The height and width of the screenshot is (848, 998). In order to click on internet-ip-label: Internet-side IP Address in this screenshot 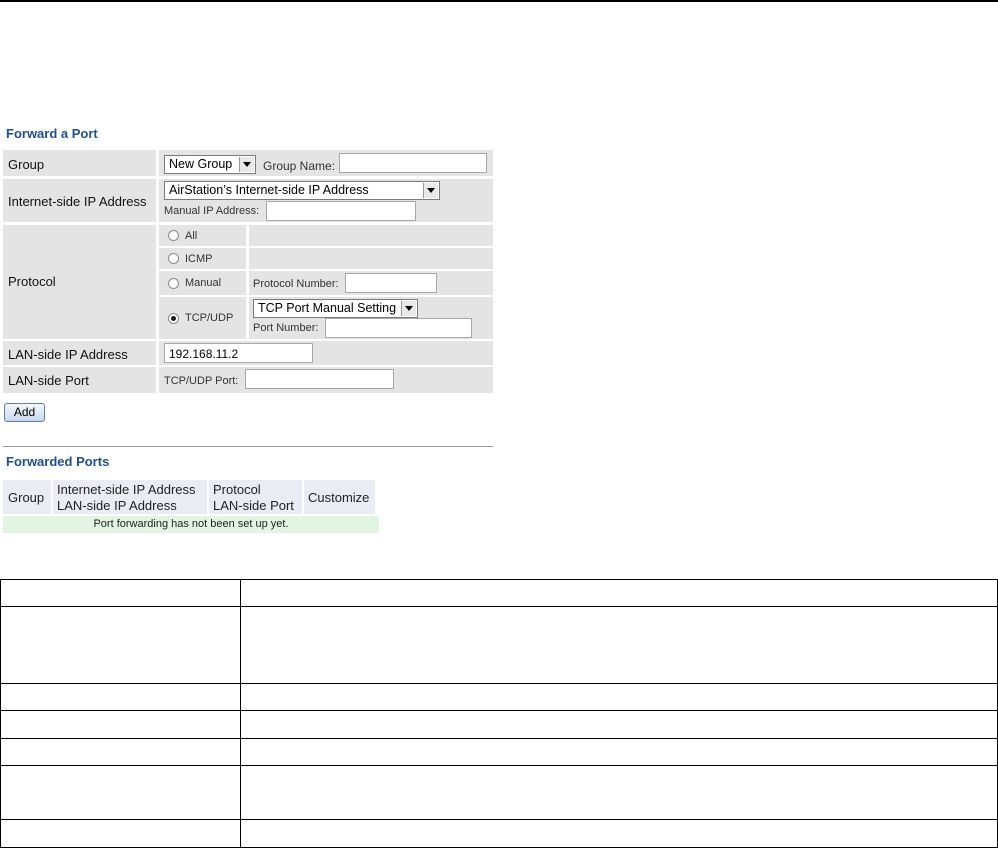, I will do `click(77, 201)`.